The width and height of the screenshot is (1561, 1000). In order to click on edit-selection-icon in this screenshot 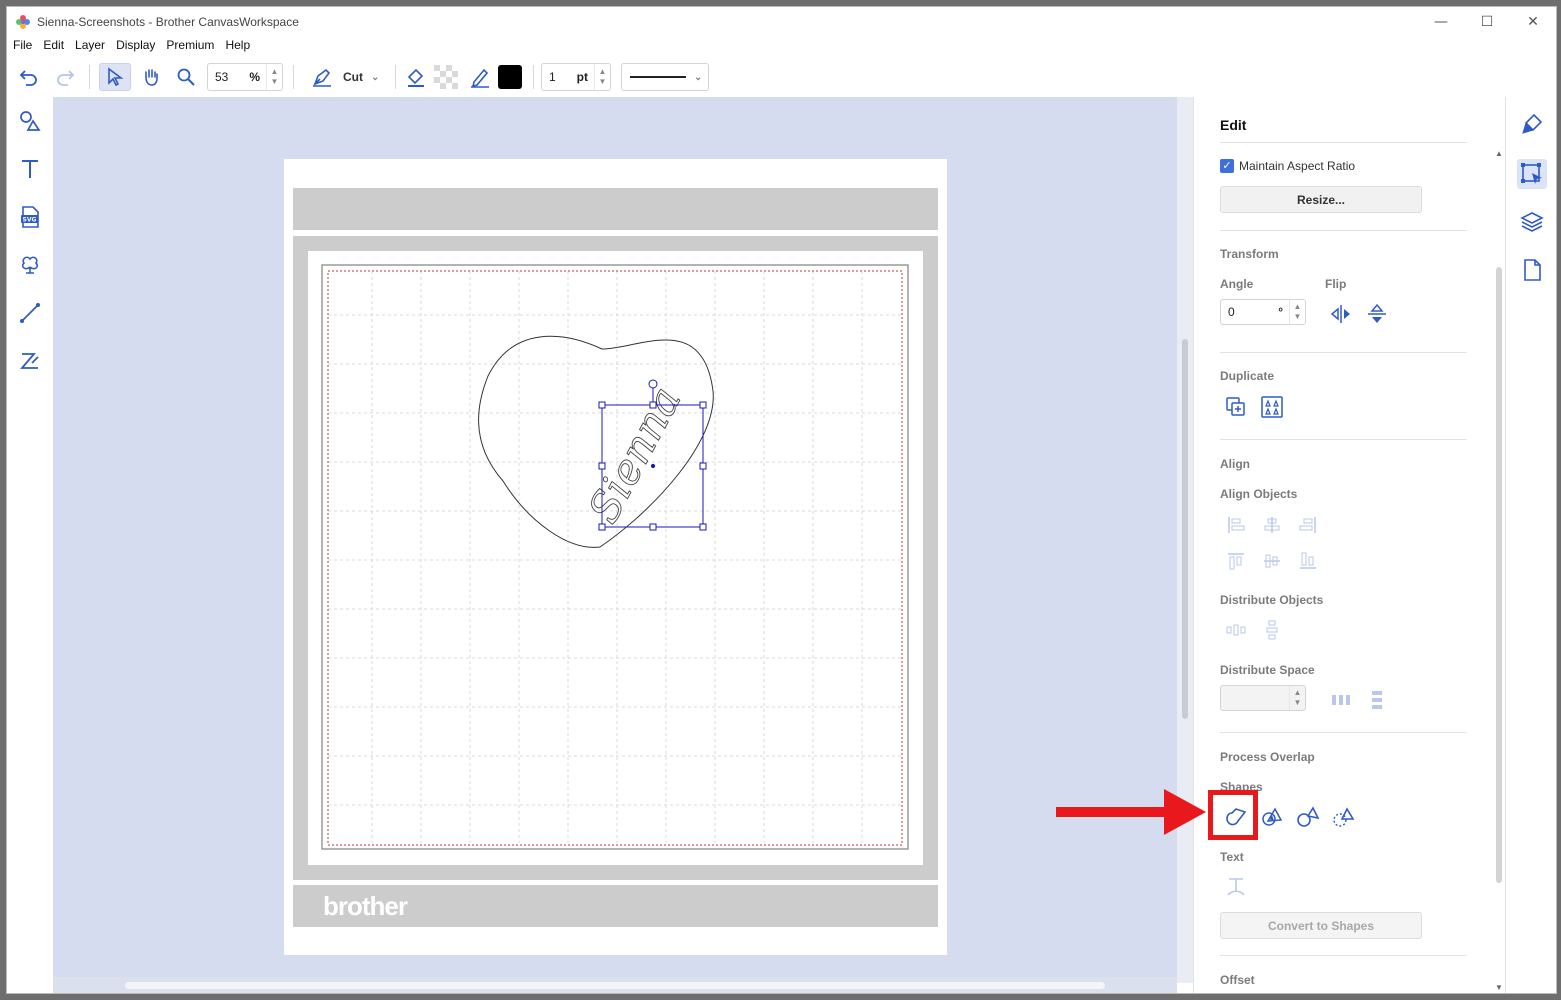, I will do `click(1531, 173)`.